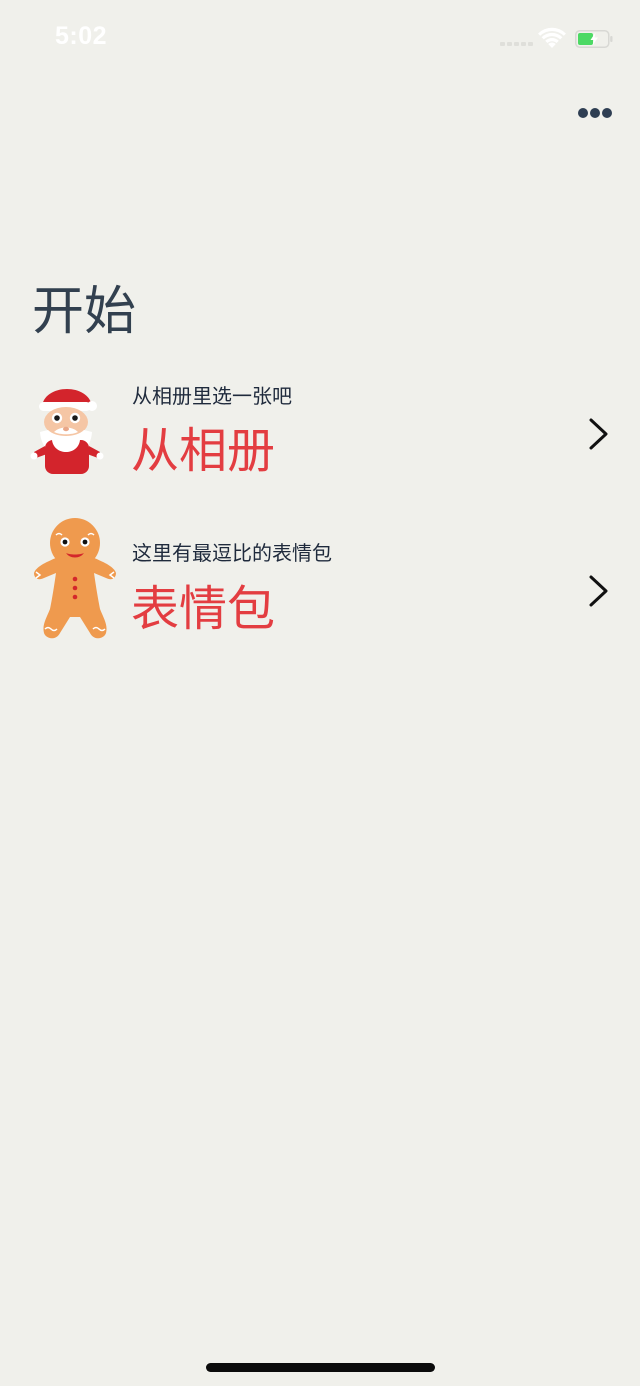 The height and width of the screenshot is (1386, 640). Describe the element at coordinates (320, 1367) in the screenshot. I see `home-indicator` at that location.